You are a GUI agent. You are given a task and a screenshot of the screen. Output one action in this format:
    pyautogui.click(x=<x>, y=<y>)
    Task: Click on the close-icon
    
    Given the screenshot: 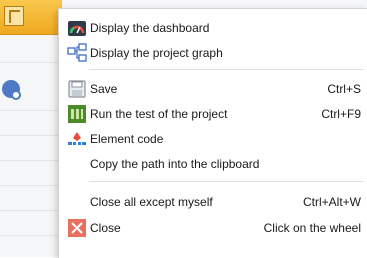 What is the action you would take?
    pyautogui.click(x=77, y=228)
    